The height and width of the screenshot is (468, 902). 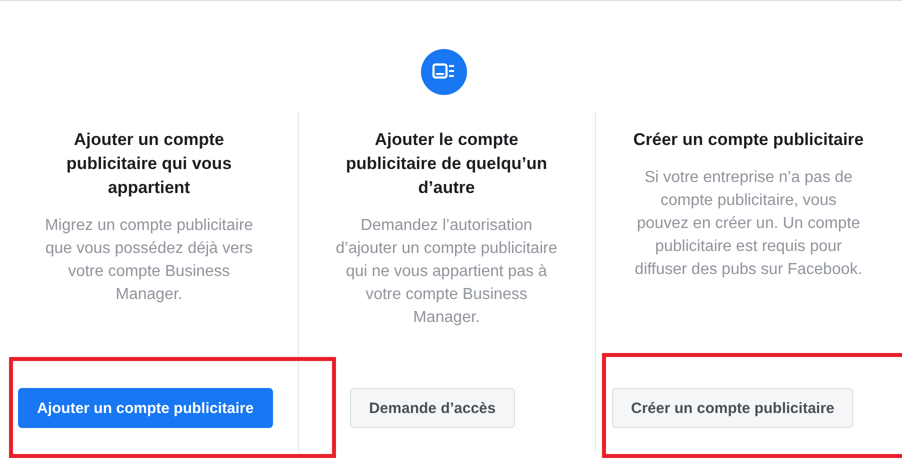 What do you see at coordinates (145, 408) in the screenshot?
I see `add-account-button: Ajouter un compte publicitaire` at bounding box center [145, 408].